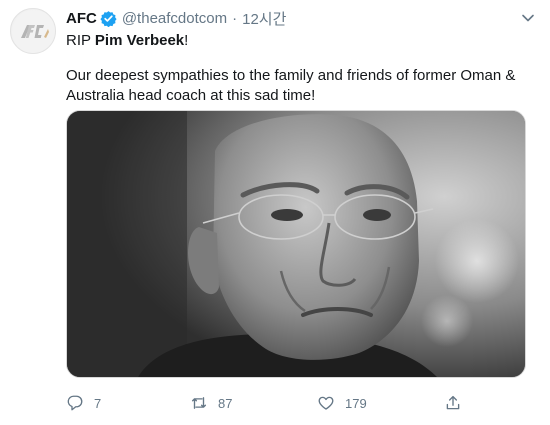 The height and width of the screenshot is (425, 550). What do you see at coordinates (139, 40) in the screenshot?
I see `tweet-text-bold: Pim Verbeek` at bounding box center [139, 40].